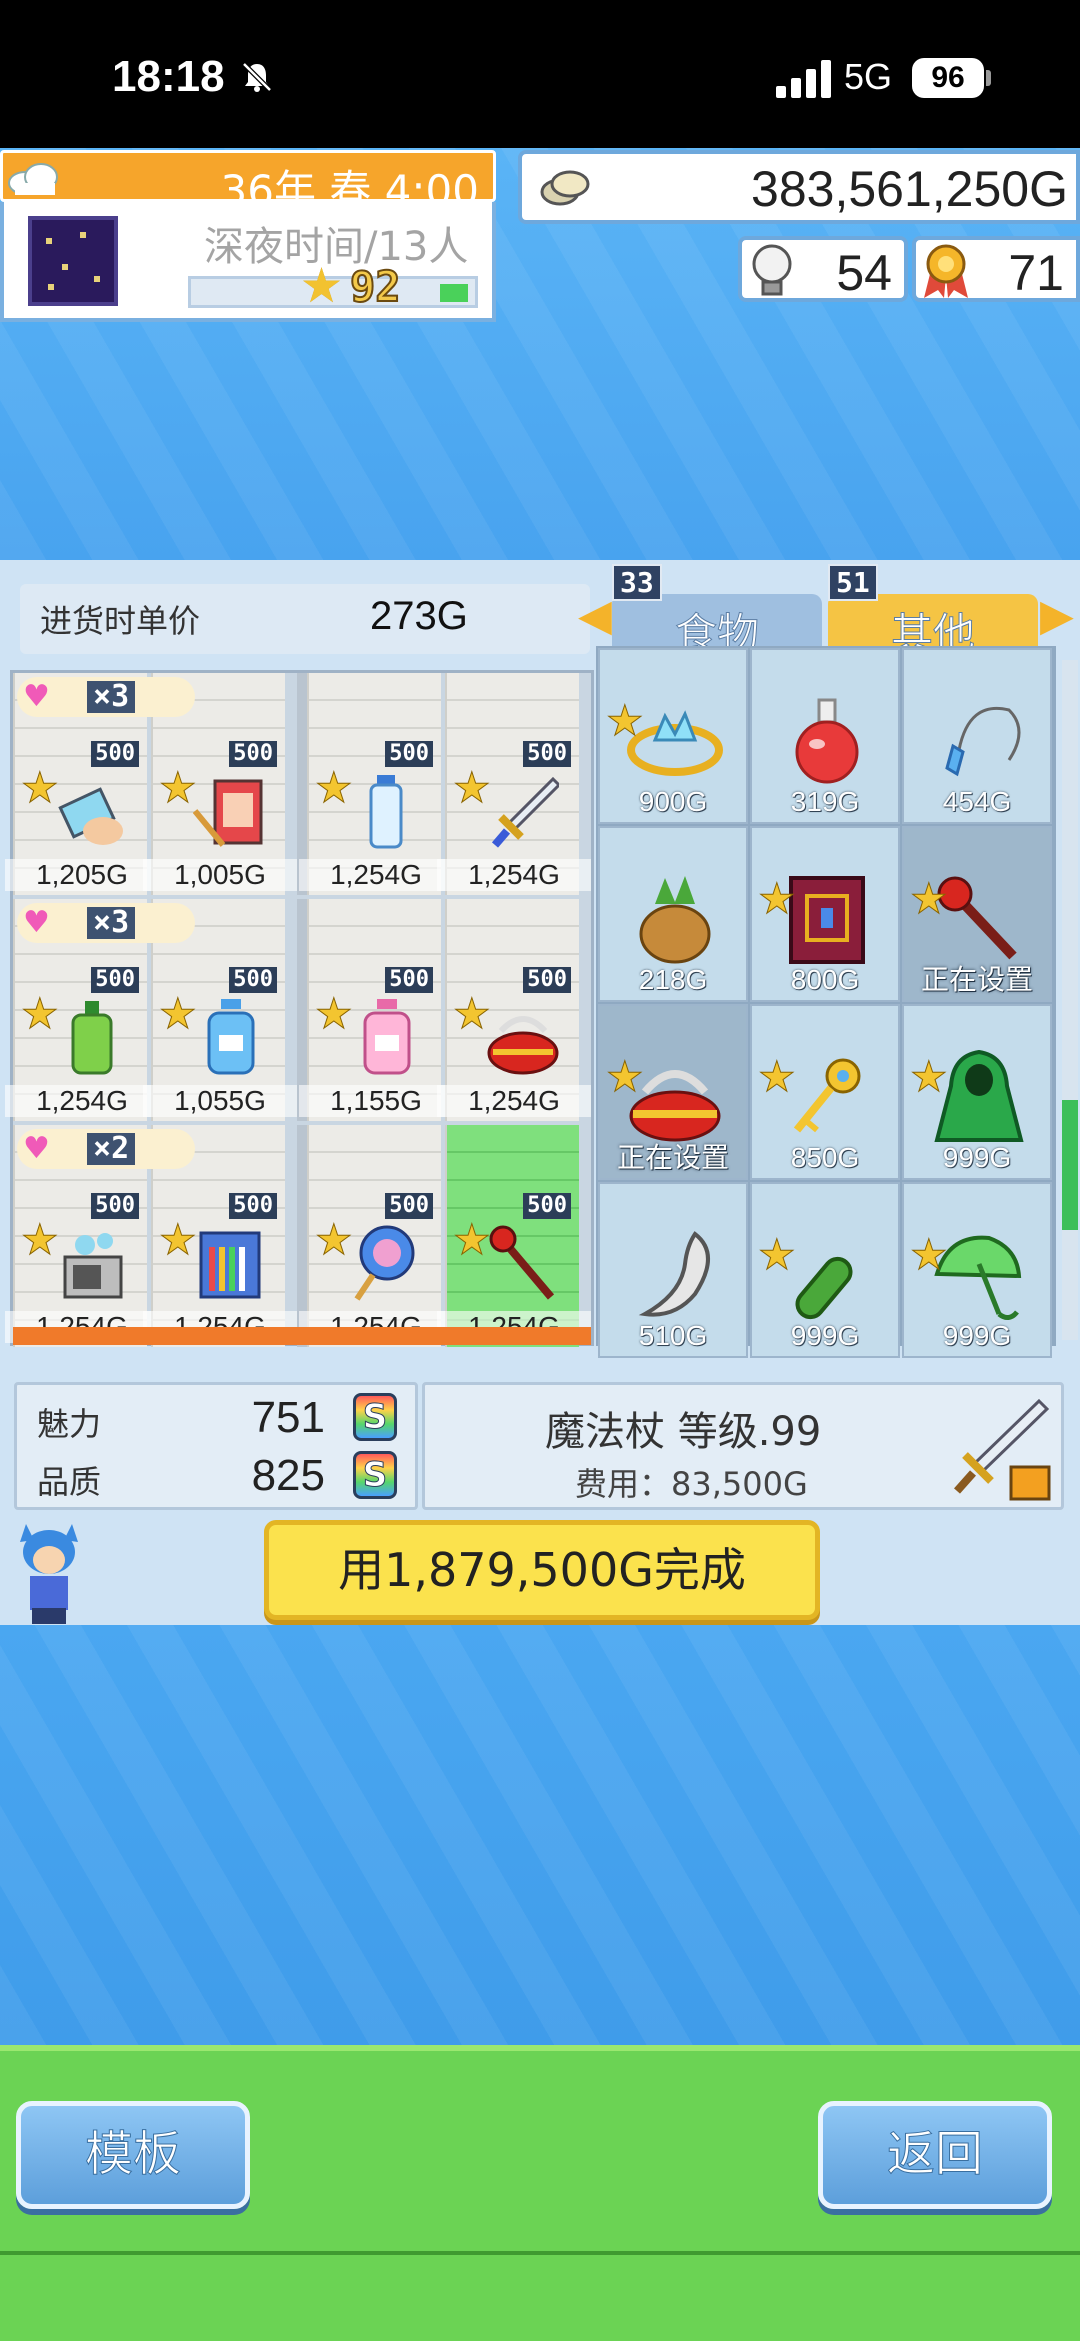  I want to click on item-cell: 510G, so click(673, 1270).